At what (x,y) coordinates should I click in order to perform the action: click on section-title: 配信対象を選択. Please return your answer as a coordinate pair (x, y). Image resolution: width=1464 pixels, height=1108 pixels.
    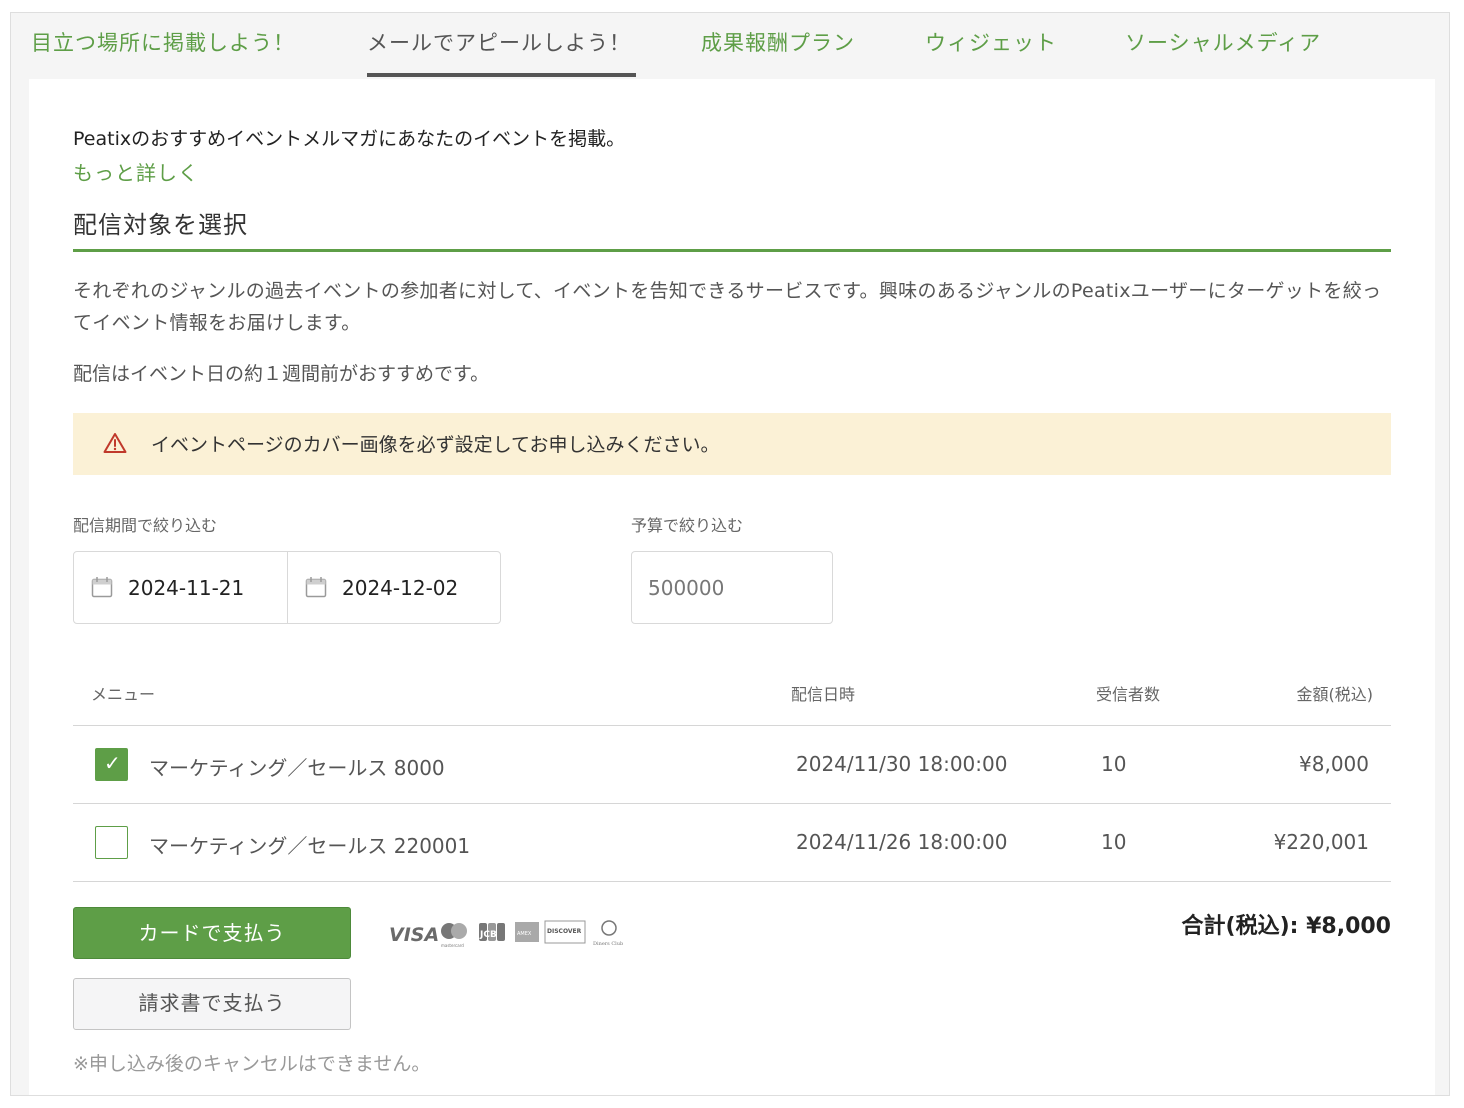
    Looking at the image, I should click on (160, 225).